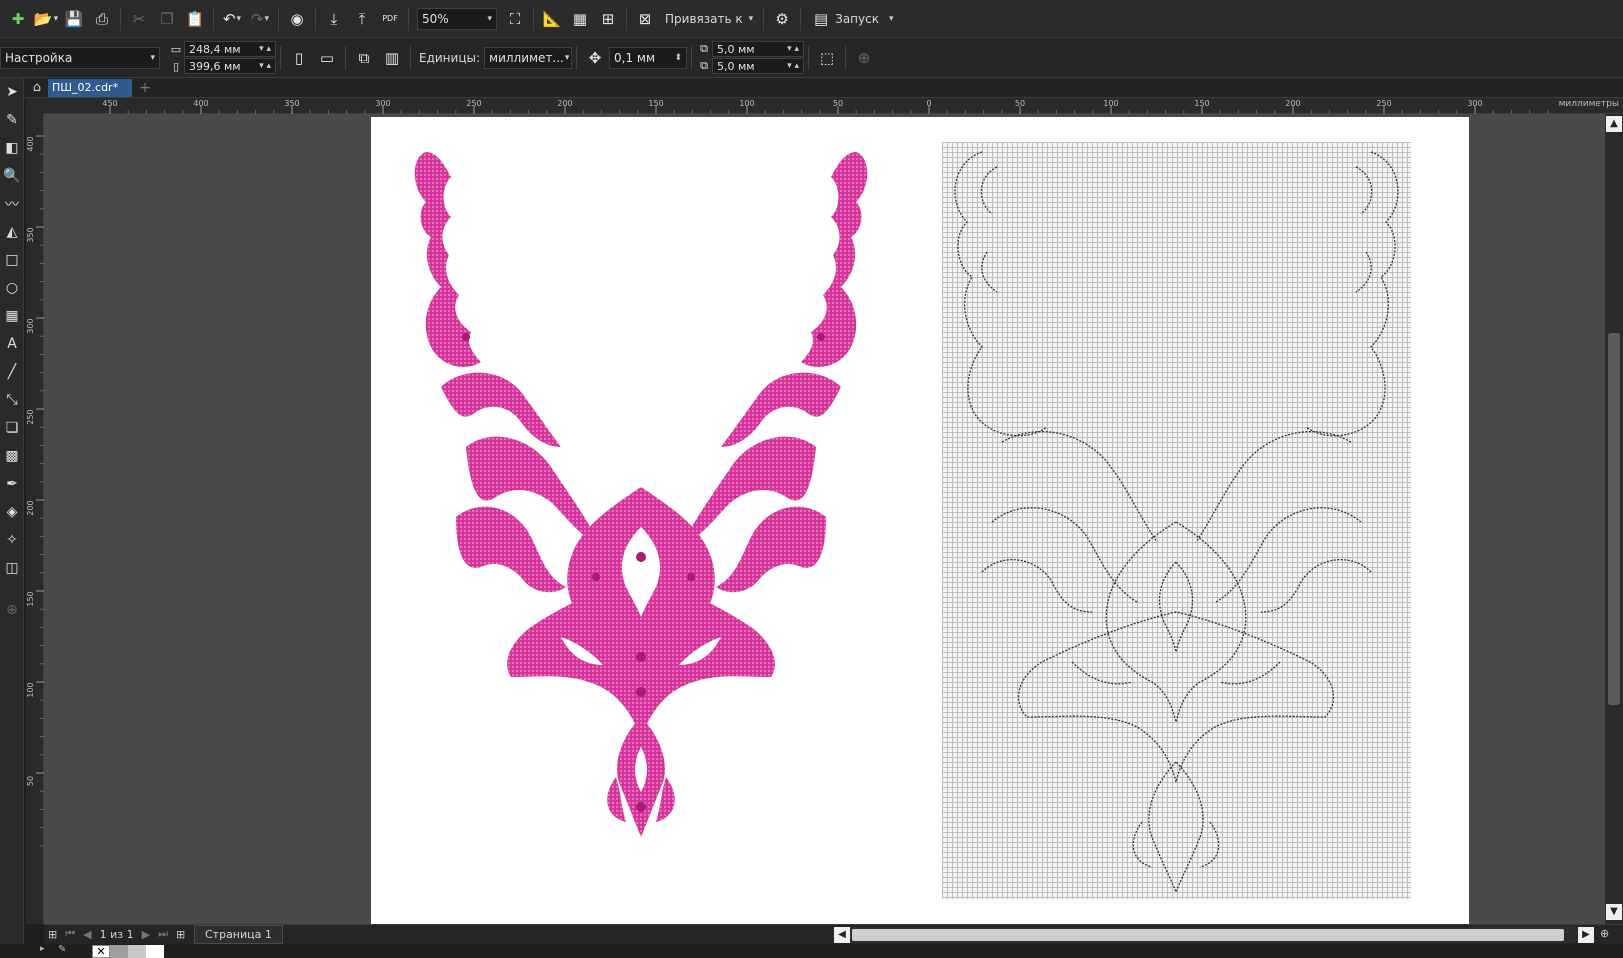 Image resolution: width=1623 pixels, height=958 pixels. I want to click on launch-dropdown: ▤ Запуск ▾, so click(852, 19).